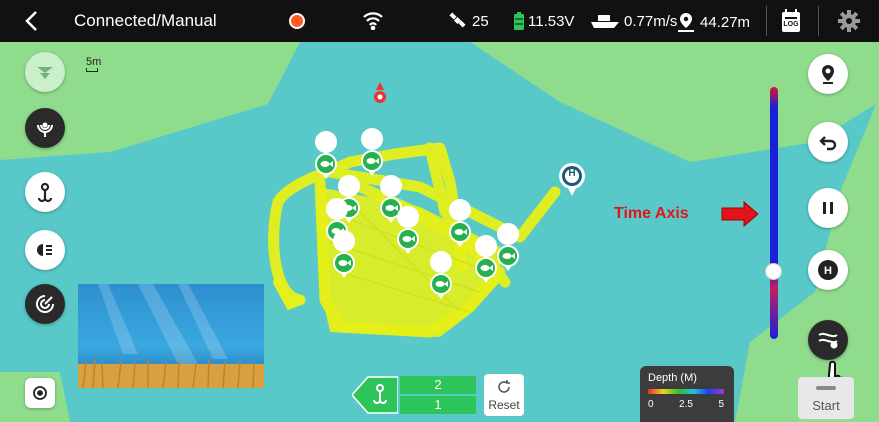  Describe the element at coordinates (92, 70) in the screenshot. I see `scale-bar` at that location.